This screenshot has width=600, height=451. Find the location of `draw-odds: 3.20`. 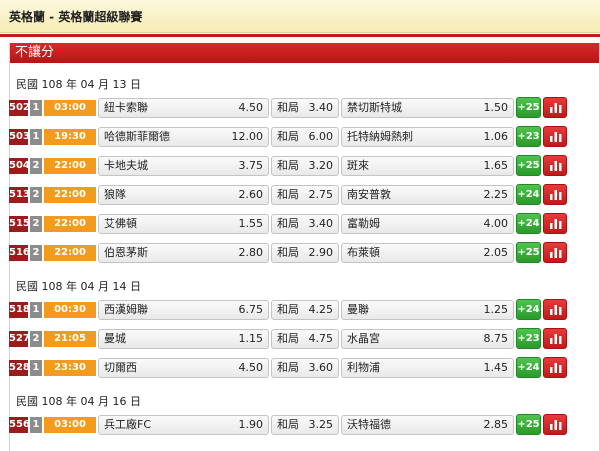

draw-odds: 3.20 is located at coordinates (321, 165).